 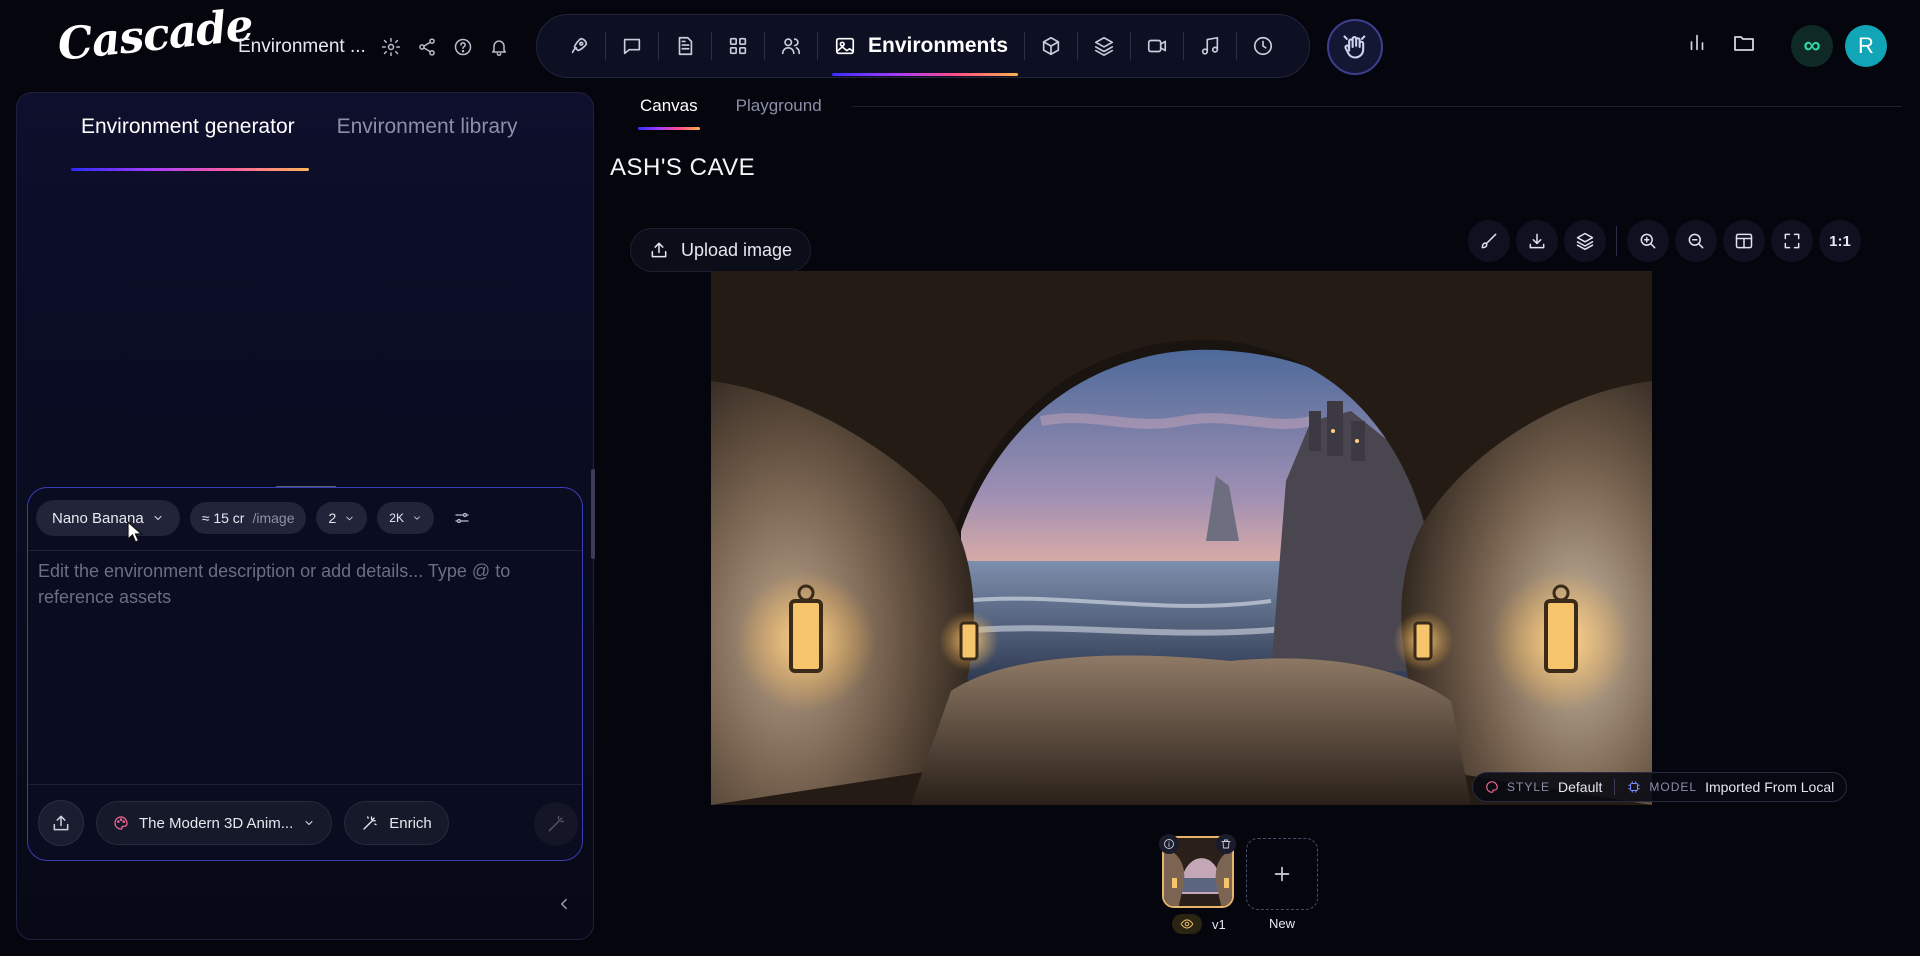 What do you see at coordinates (223, 518) in the screenshot?
I see `cost-value: ≈ 15 cr` at bounding box center [223, 518].